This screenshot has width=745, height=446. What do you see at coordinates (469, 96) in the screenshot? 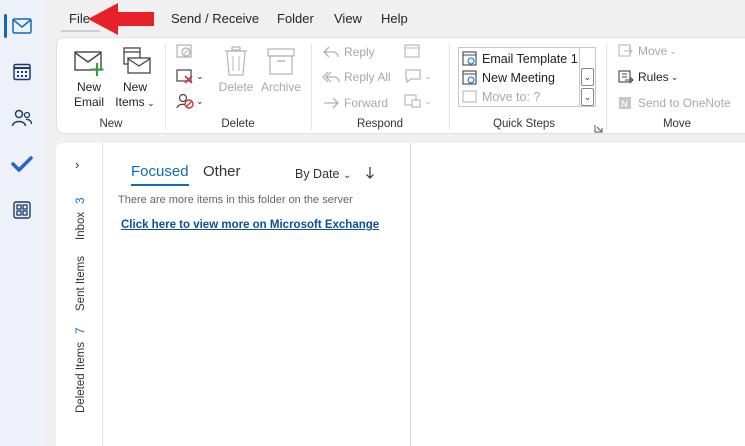
I see `move-to-icon` at bounding box center [469, 96].